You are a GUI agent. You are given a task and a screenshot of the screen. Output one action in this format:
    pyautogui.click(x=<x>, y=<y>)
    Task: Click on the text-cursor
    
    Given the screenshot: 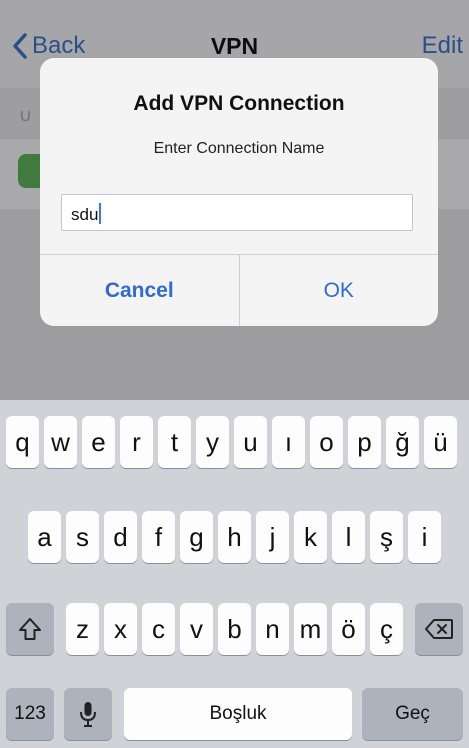 What is the action you would take?
    pyautogui.click(x=100, y=213)
    